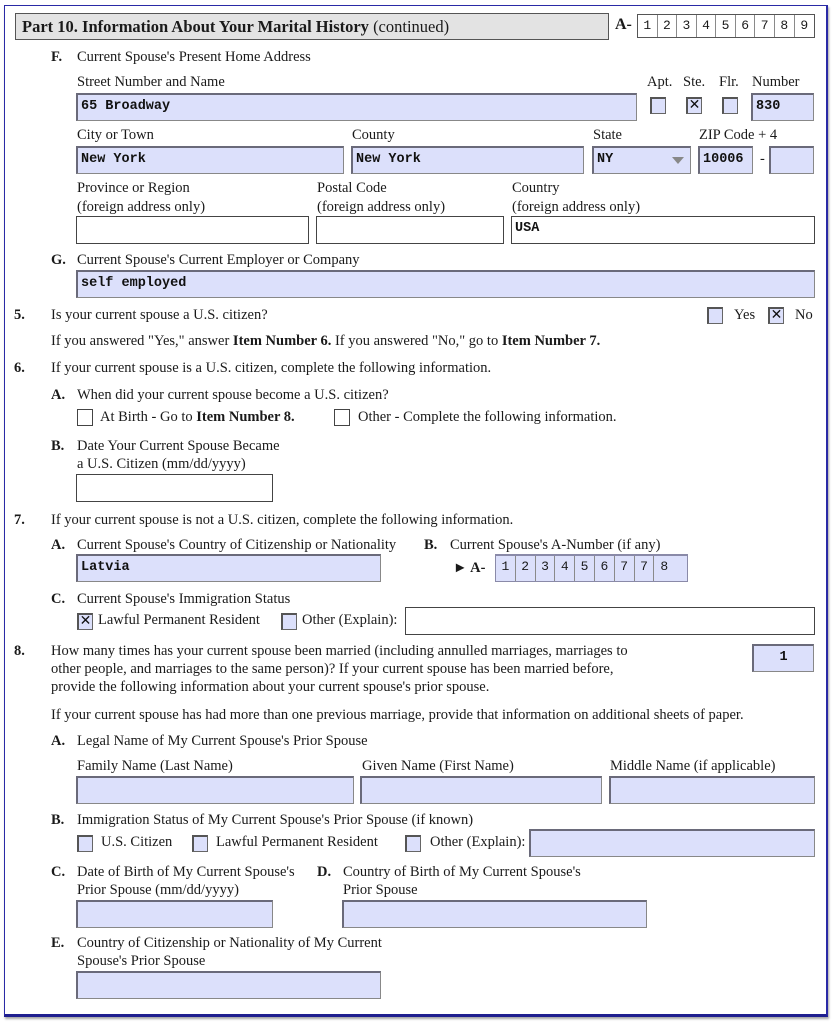 This screenshot has width=833, height=1024. I want to click on street-input: 65 Broadway, so click(356, 107).